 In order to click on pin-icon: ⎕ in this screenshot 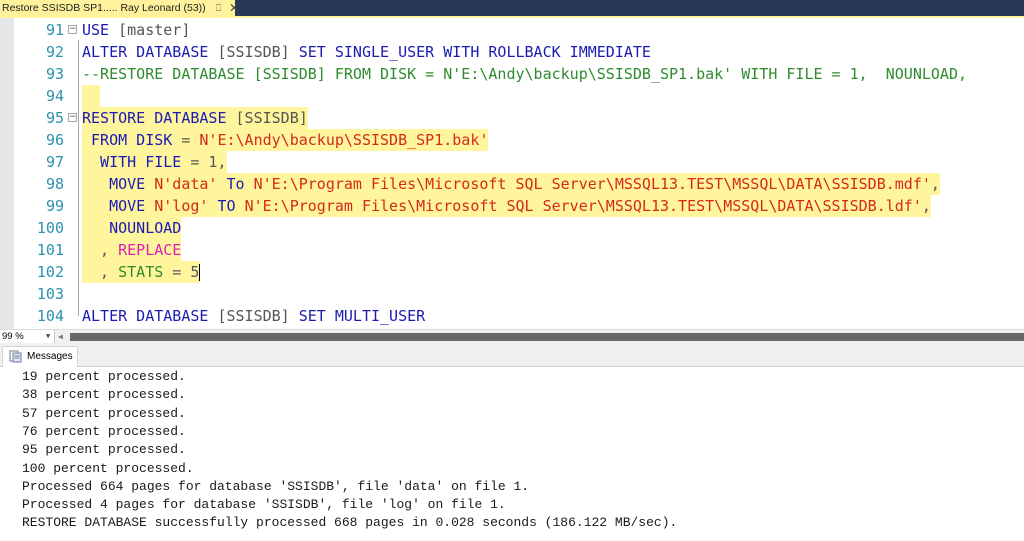, I will do `click(218, 8)`.